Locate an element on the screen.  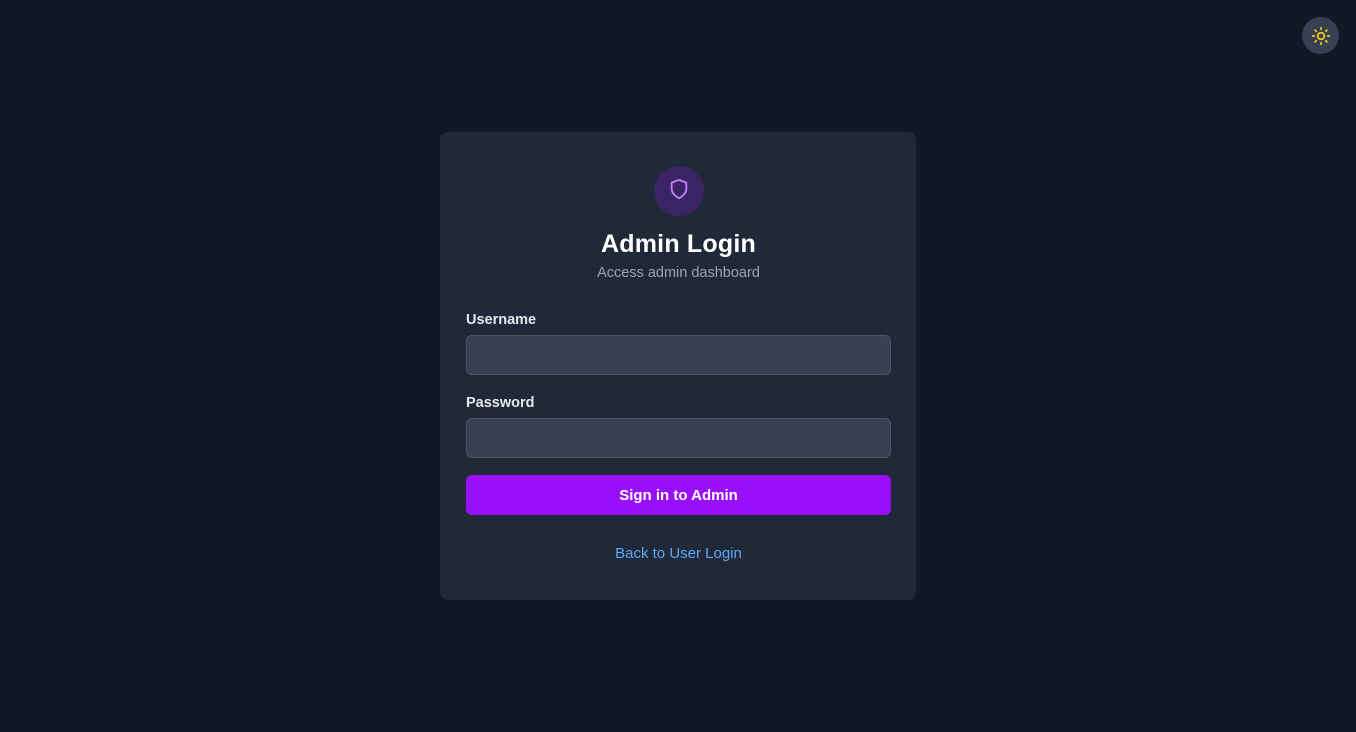
sun-icon is located at coordinates (1321, 36).